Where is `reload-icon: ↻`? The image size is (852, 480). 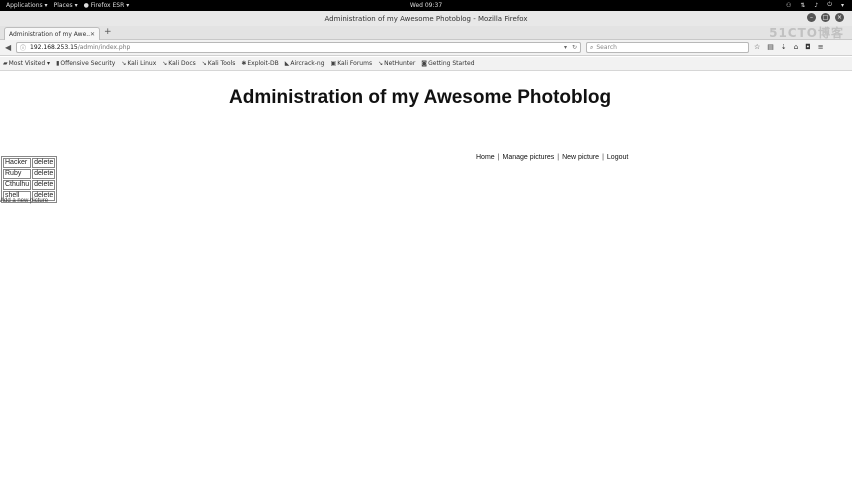
reload-icon: ↻ is located at coordinates (574, 47).